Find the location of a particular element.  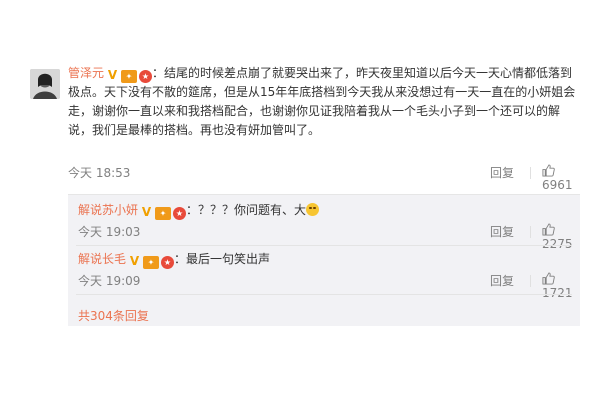

reply-1-username: 解说苏小妍 is located at coordinates (108, 210).